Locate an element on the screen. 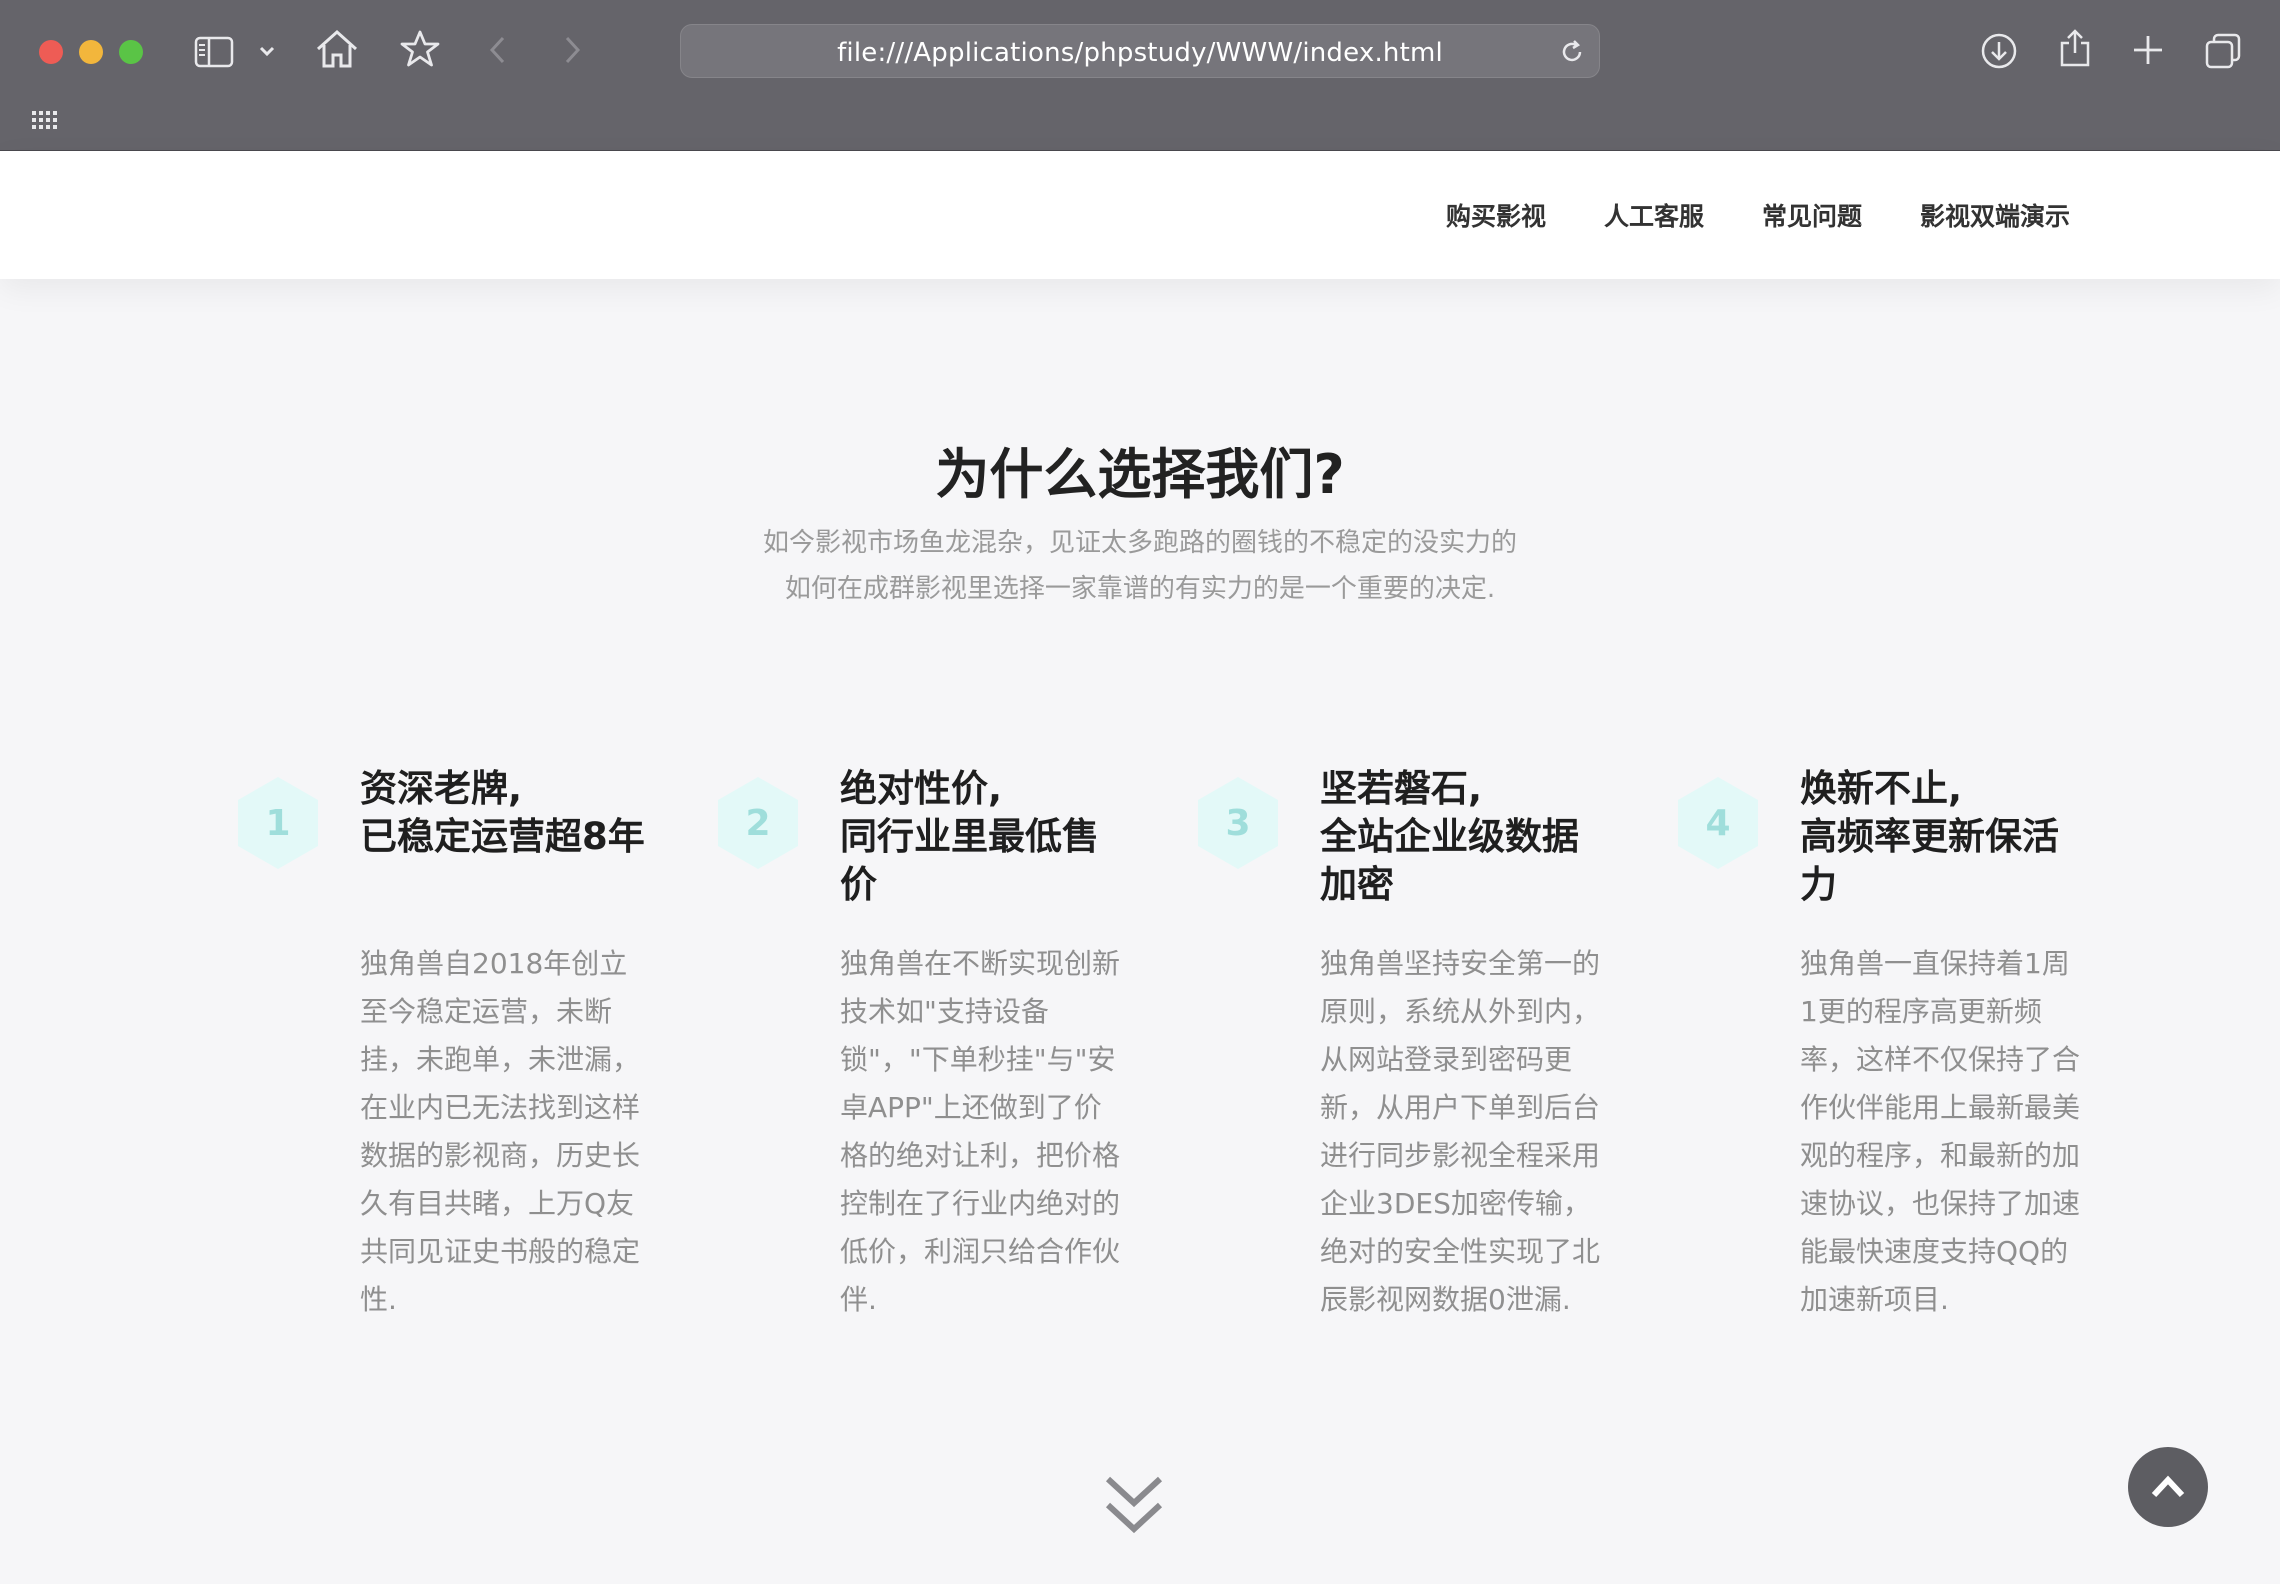 The image size is (2280, 1584). nav-item-support: 人工客服 is located at coordinates (1654, 215).